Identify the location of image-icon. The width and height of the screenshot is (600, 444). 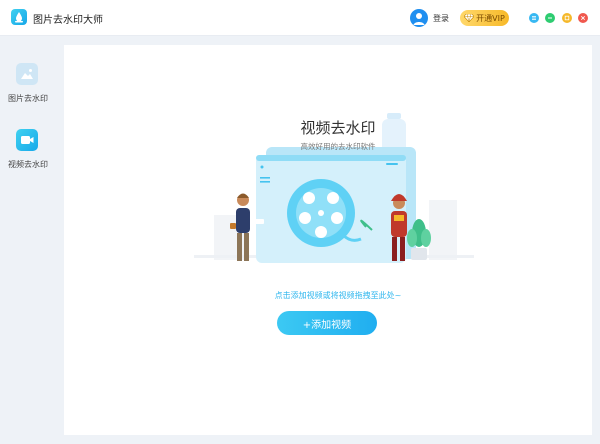
(27, 74).